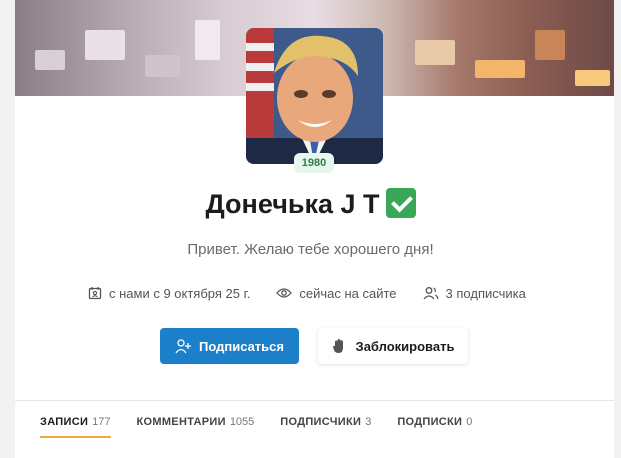  Describe the element at coordinates (400, 203) in the screenshot. I see `check-mark-icon` at that location.